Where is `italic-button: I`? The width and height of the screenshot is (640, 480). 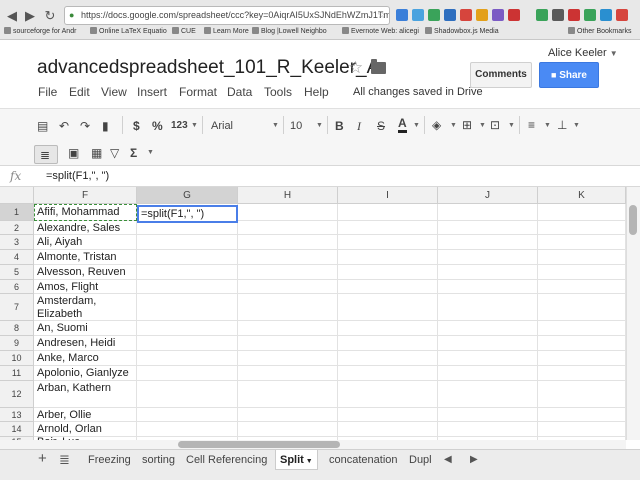
italic-button: I is located at coordinates (359, 126).